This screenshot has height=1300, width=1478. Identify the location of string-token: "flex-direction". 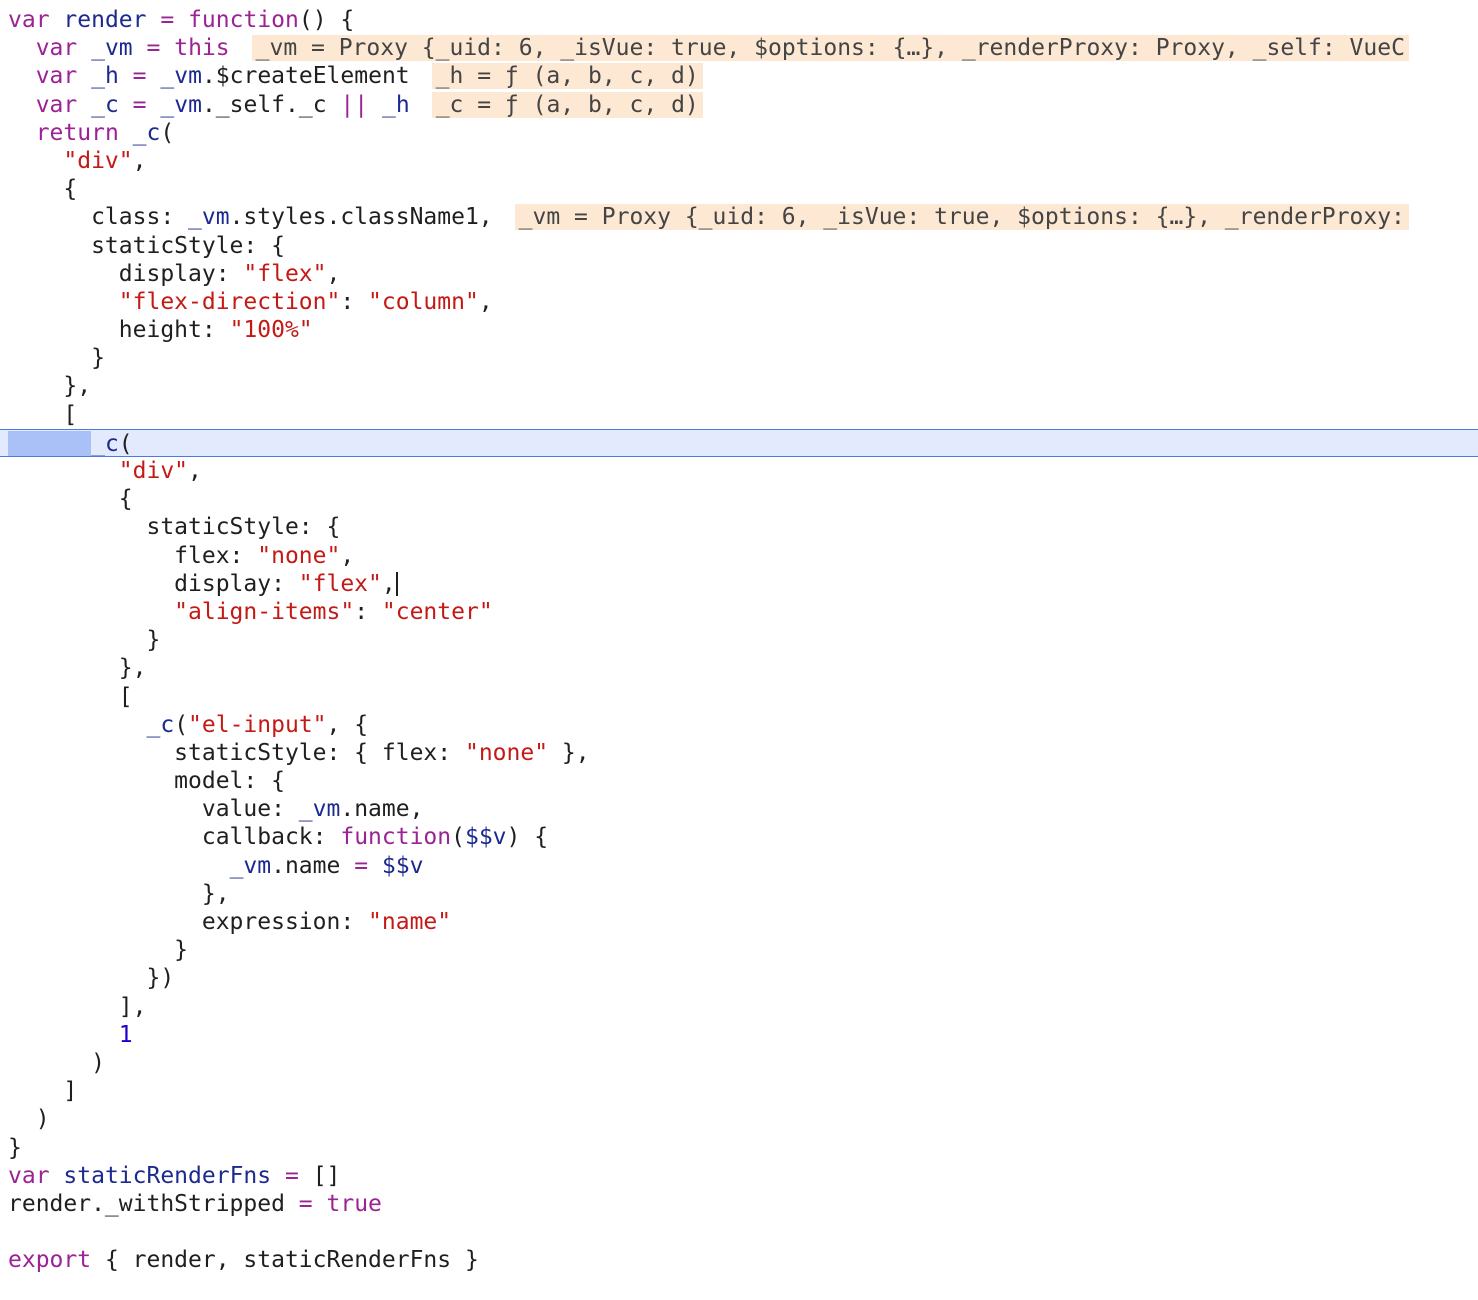
(229, 301).